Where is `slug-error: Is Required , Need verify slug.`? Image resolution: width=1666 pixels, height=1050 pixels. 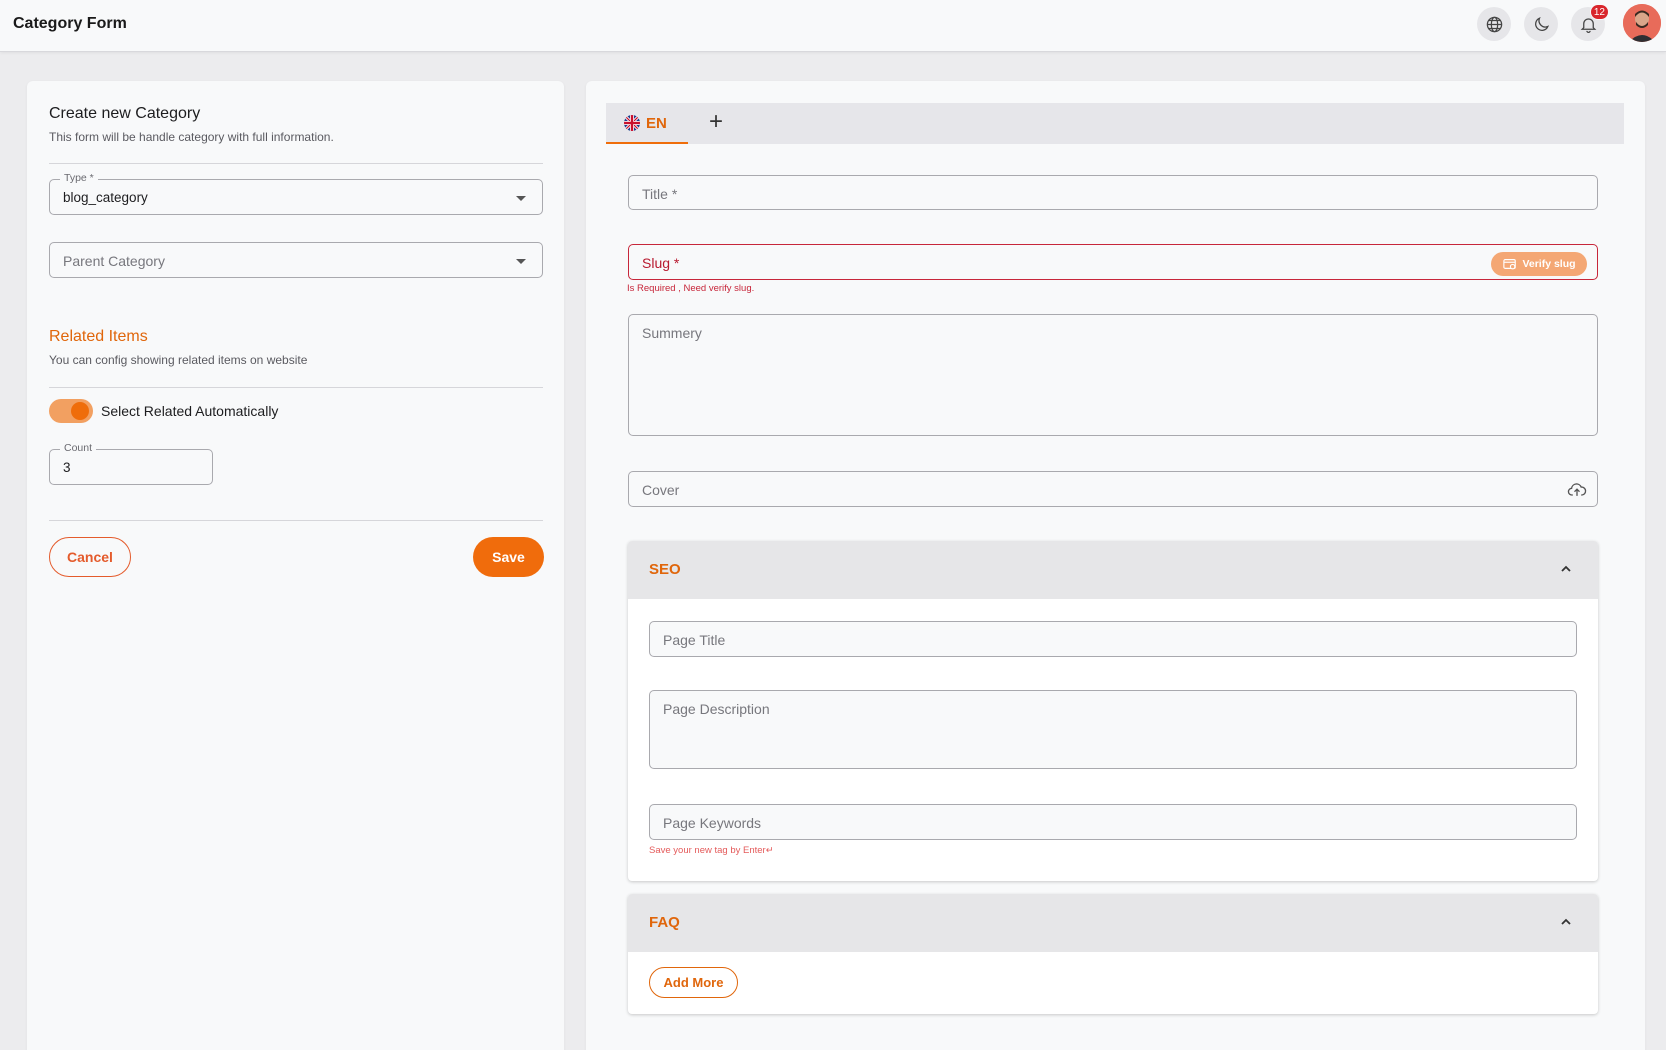 slug-error: Is Required , Need verify slug. is located at coordinates (691, 288).